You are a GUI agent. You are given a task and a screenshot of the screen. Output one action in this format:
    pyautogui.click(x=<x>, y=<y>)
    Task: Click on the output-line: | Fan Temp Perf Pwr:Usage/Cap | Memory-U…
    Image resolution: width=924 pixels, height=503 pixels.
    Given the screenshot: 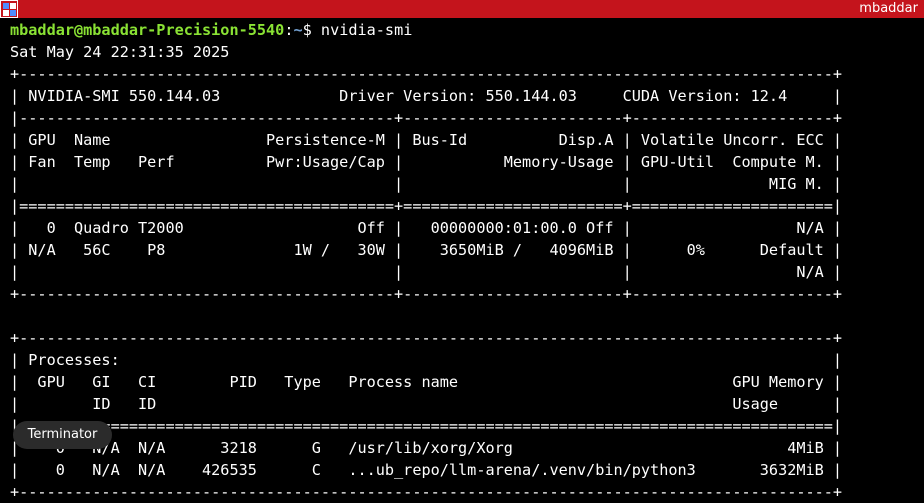 What is the action you would take?
    pyautogui.click(x=426, y=162)
    